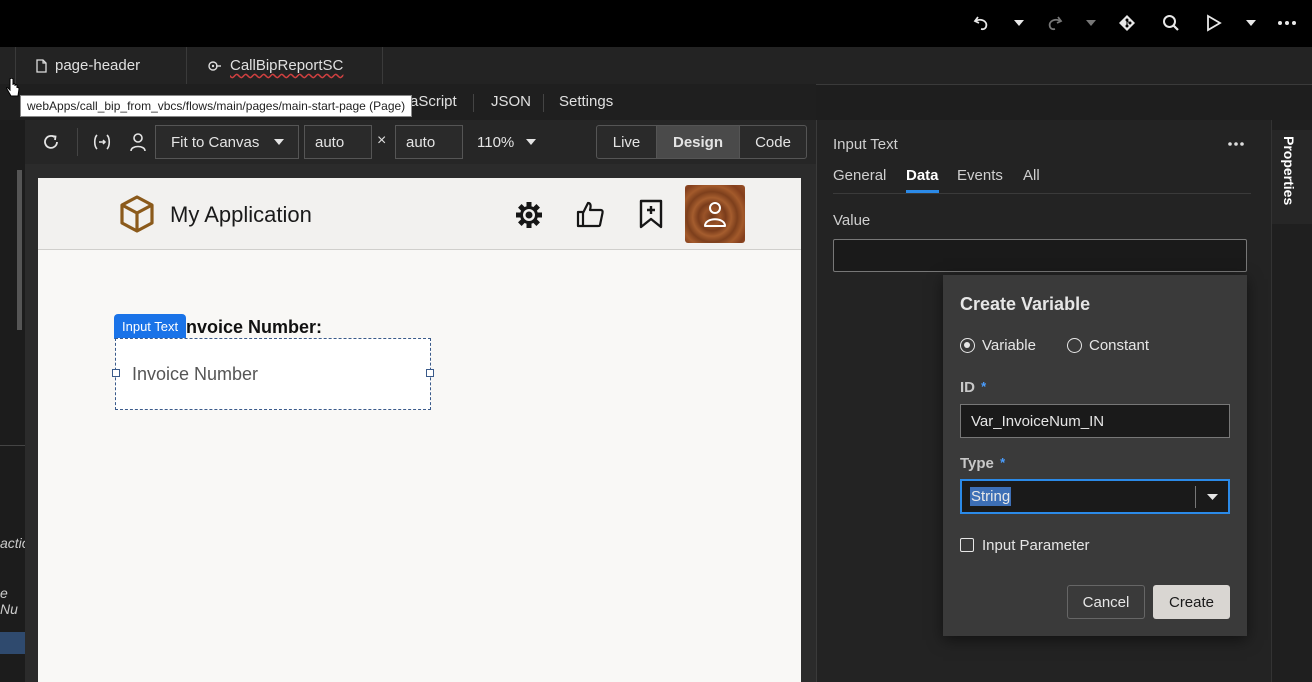 The image size is (1312, 682). What do you see at coordinates (529, 215) in the screenshot?
I see `settings-gear-icon` at bounding box center [529, 215].